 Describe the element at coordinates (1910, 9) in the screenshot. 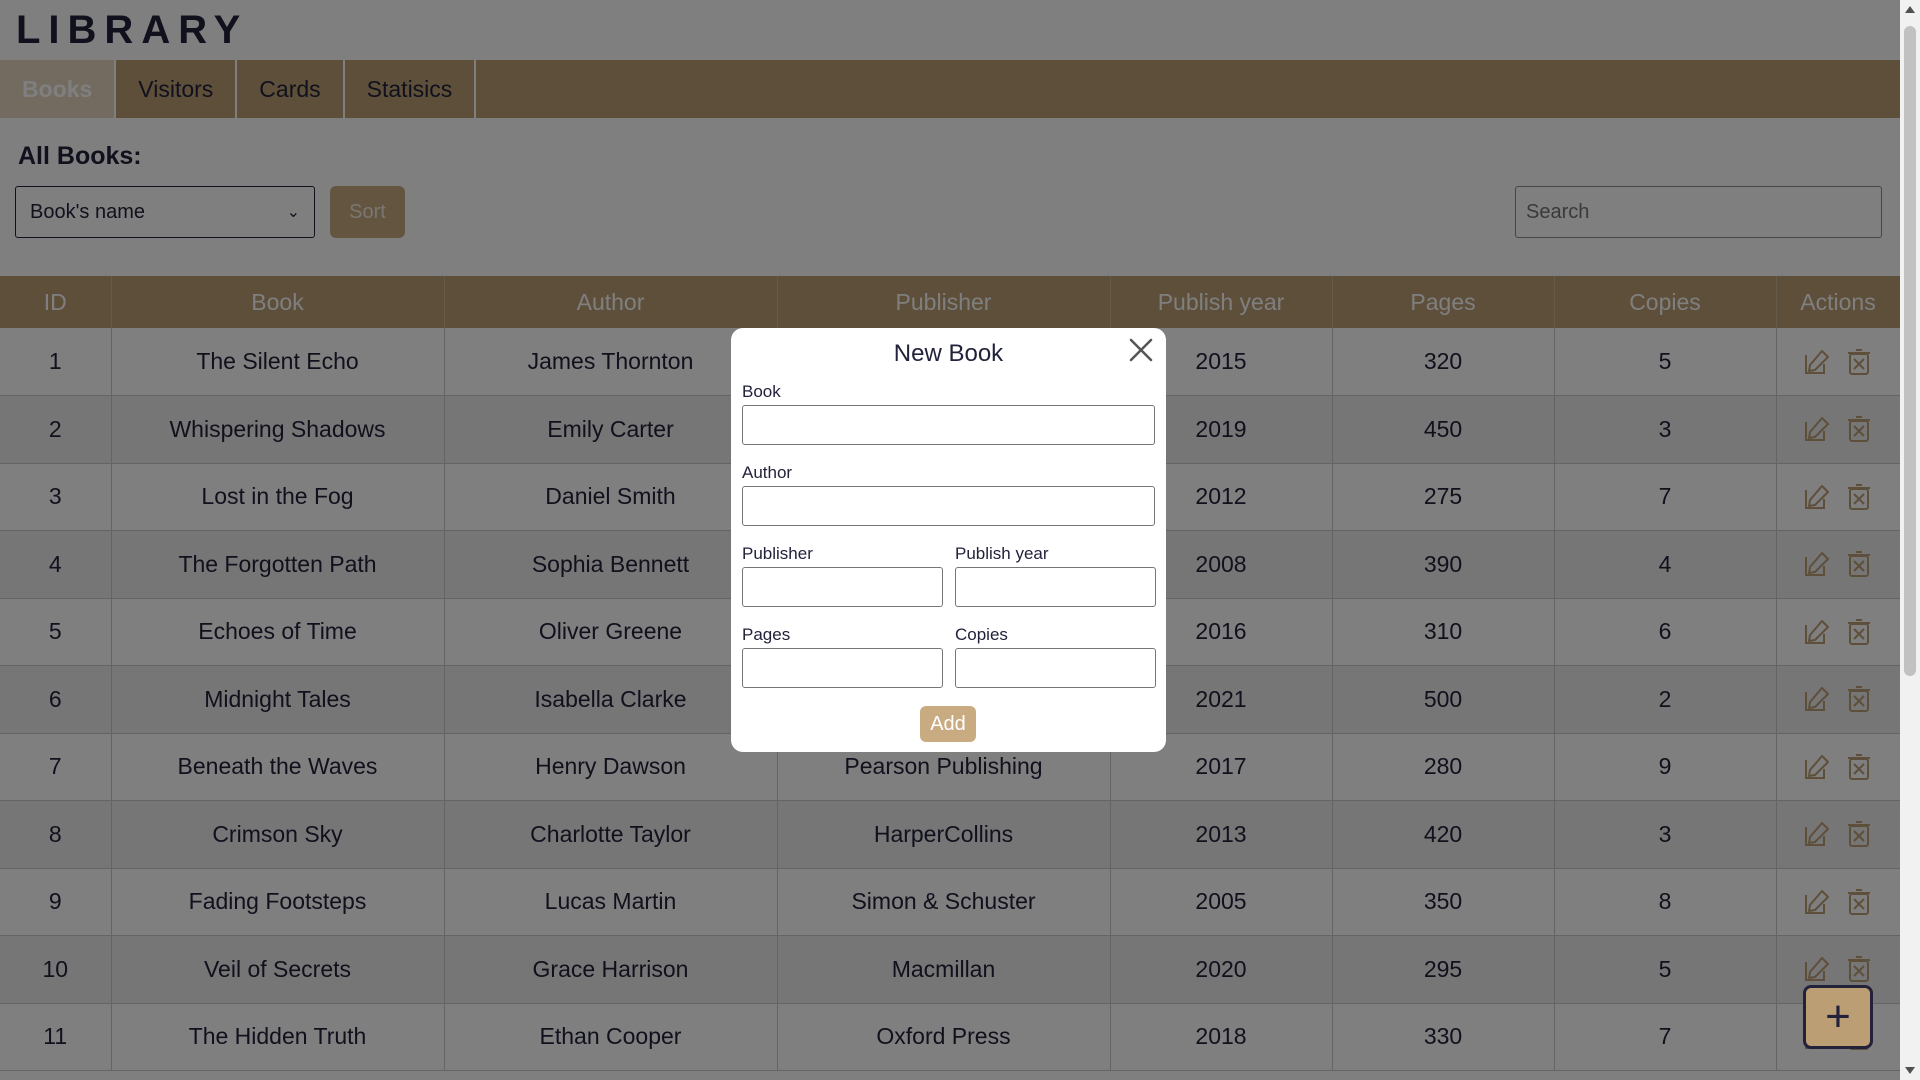

I see `scroll-up-arrow` at that location.